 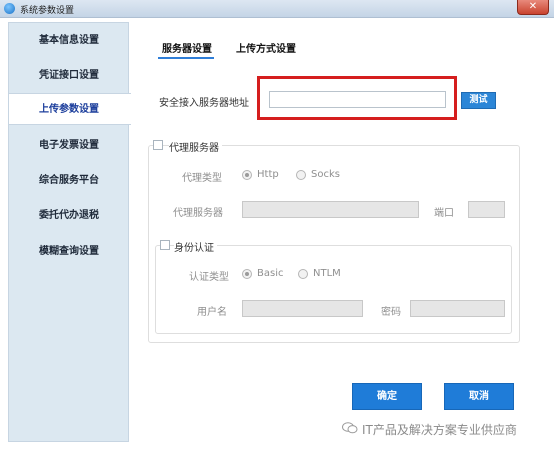 What do you see at coordinates (47, 11) in the screenshot?
I see `window-title: 系统参数设置` at bounding box center [47, 11].